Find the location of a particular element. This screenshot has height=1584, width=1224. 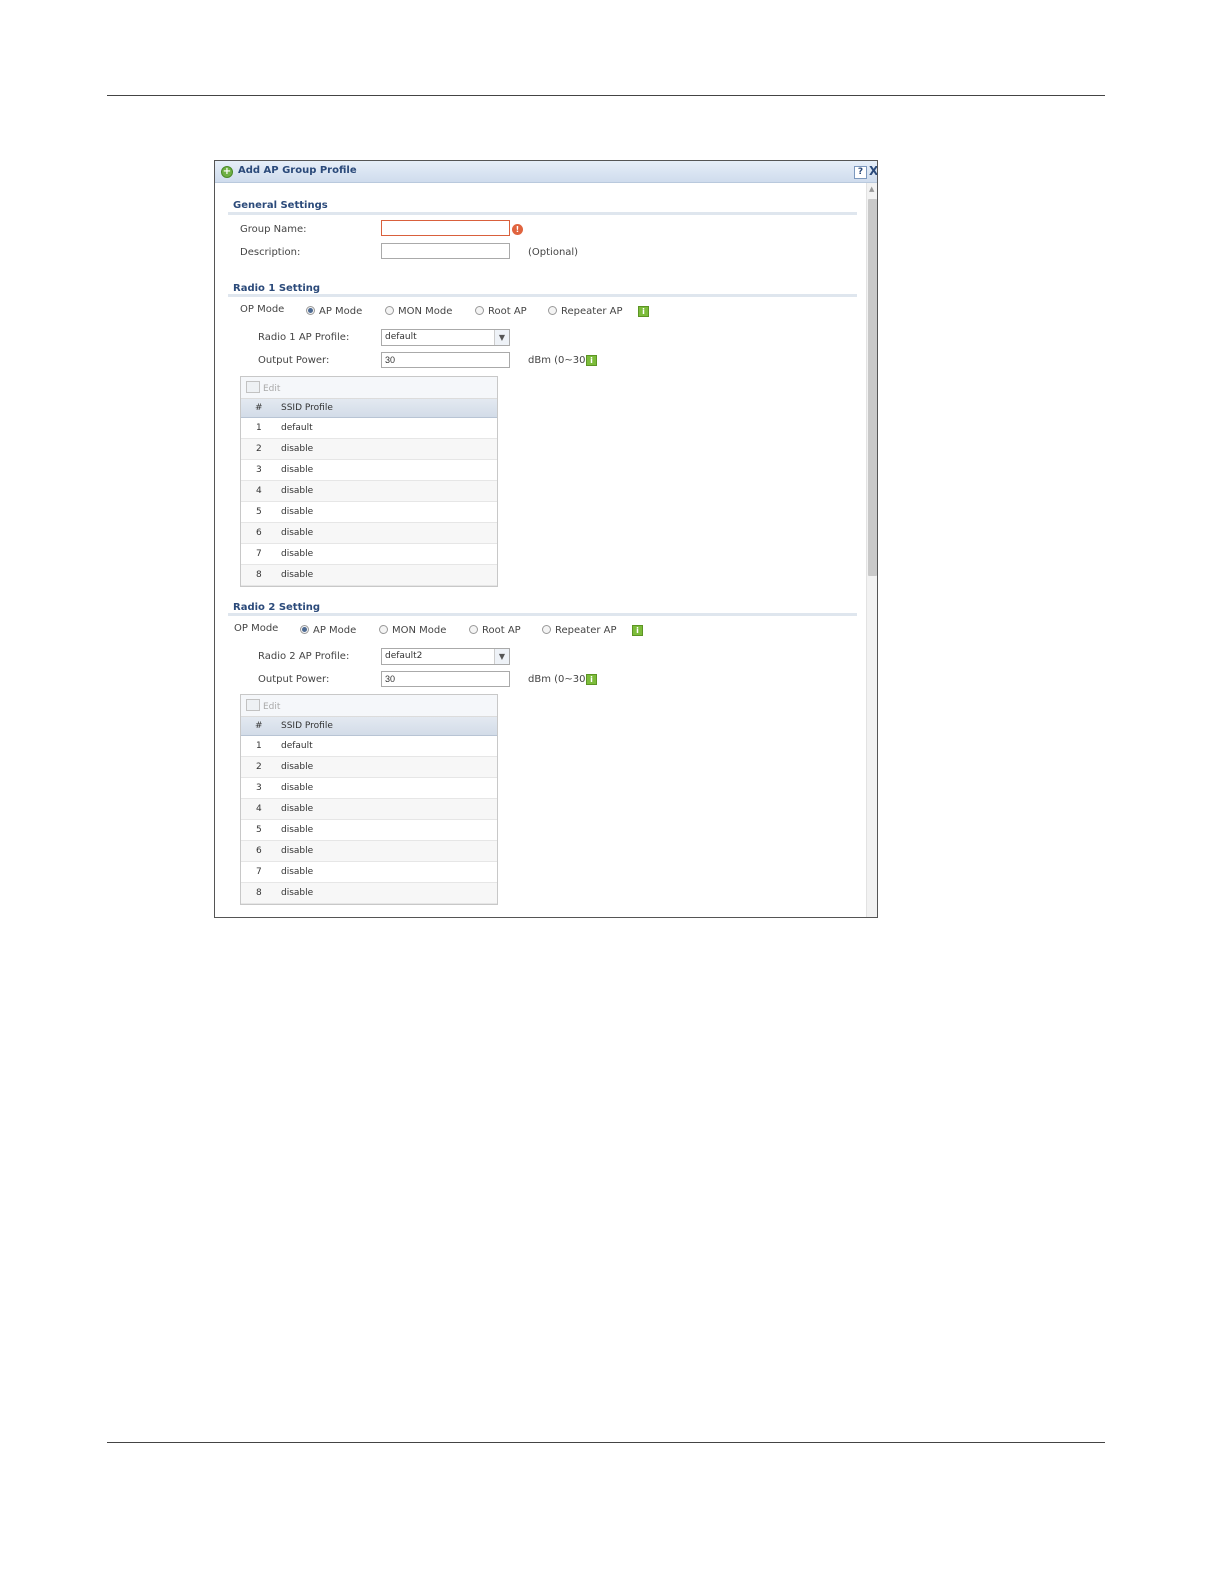

radio1-ap-profile-select: default ▼ is located at coordinates (445, 337).